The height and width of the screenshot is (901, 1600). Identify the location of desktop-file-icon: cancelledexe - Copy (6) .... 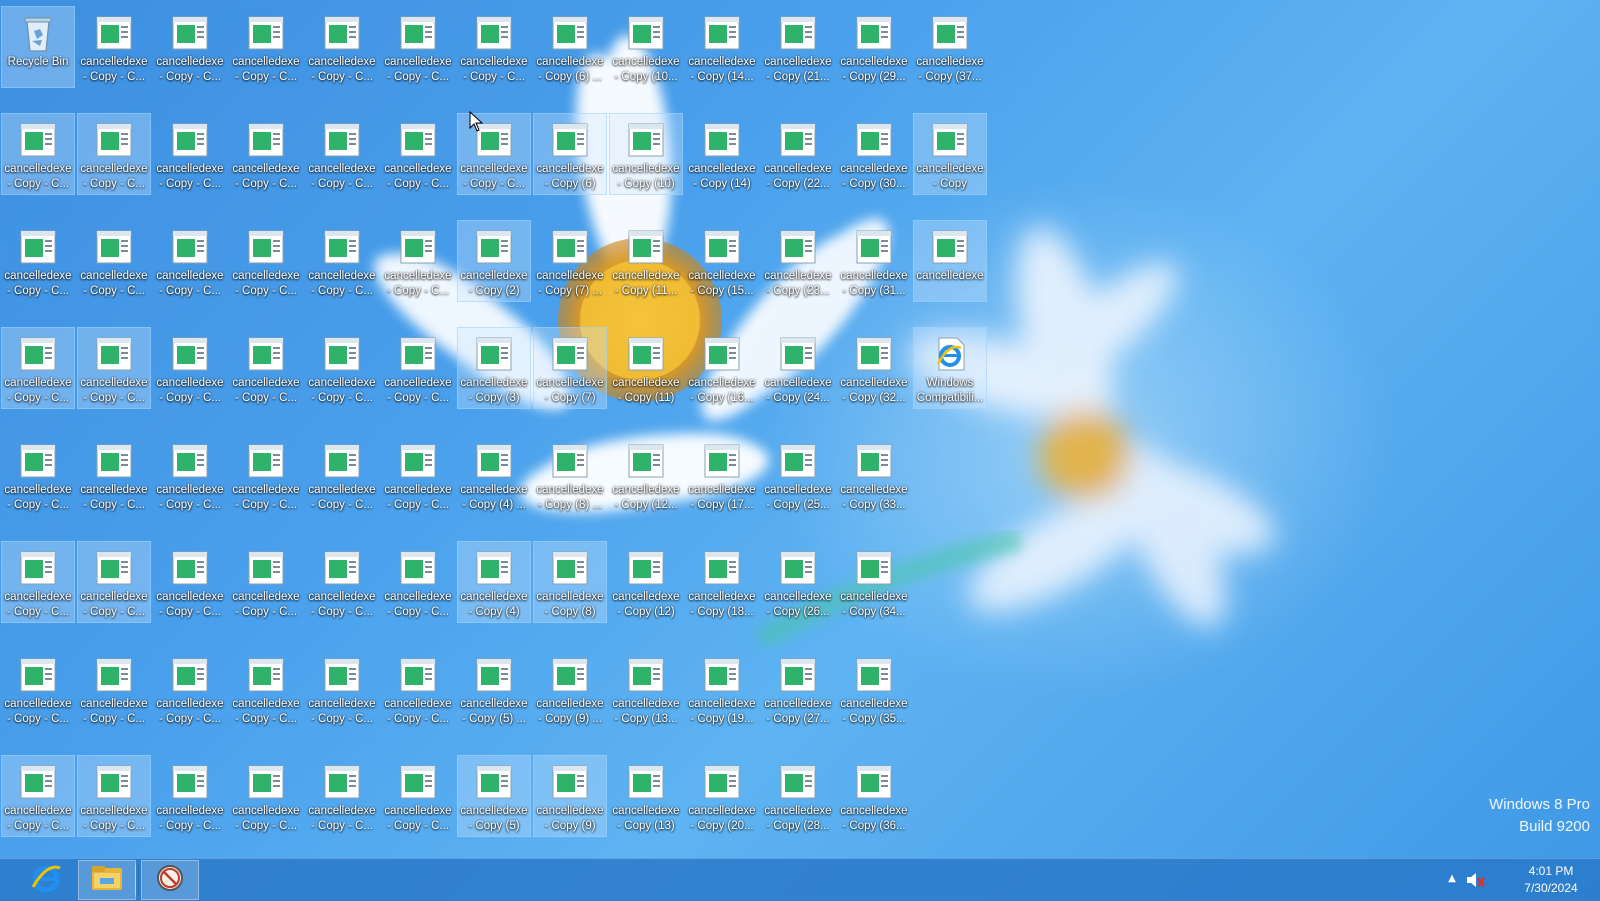
(570, 47).